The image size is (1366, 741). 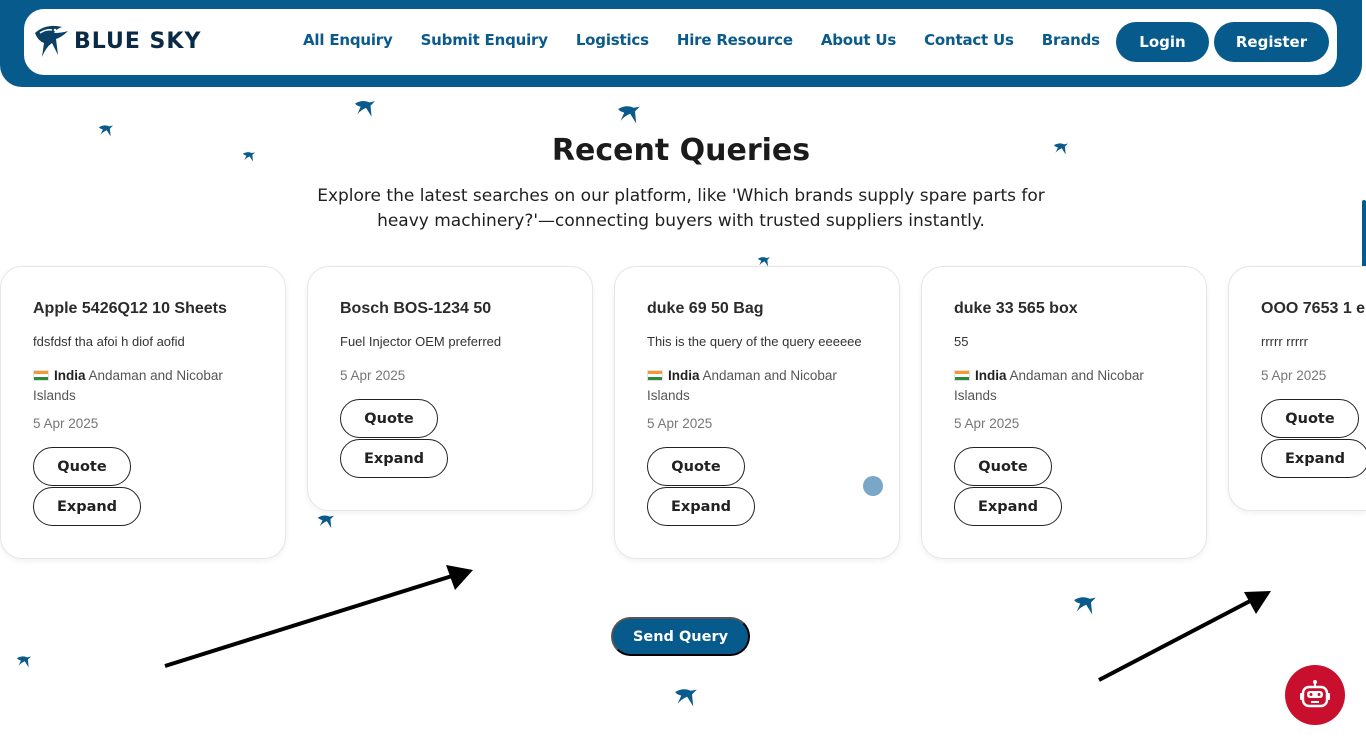 What do you see at coordinates (961, 341) in the screenshot?
I see `query-description: 55` at bounding box center [961, 341].